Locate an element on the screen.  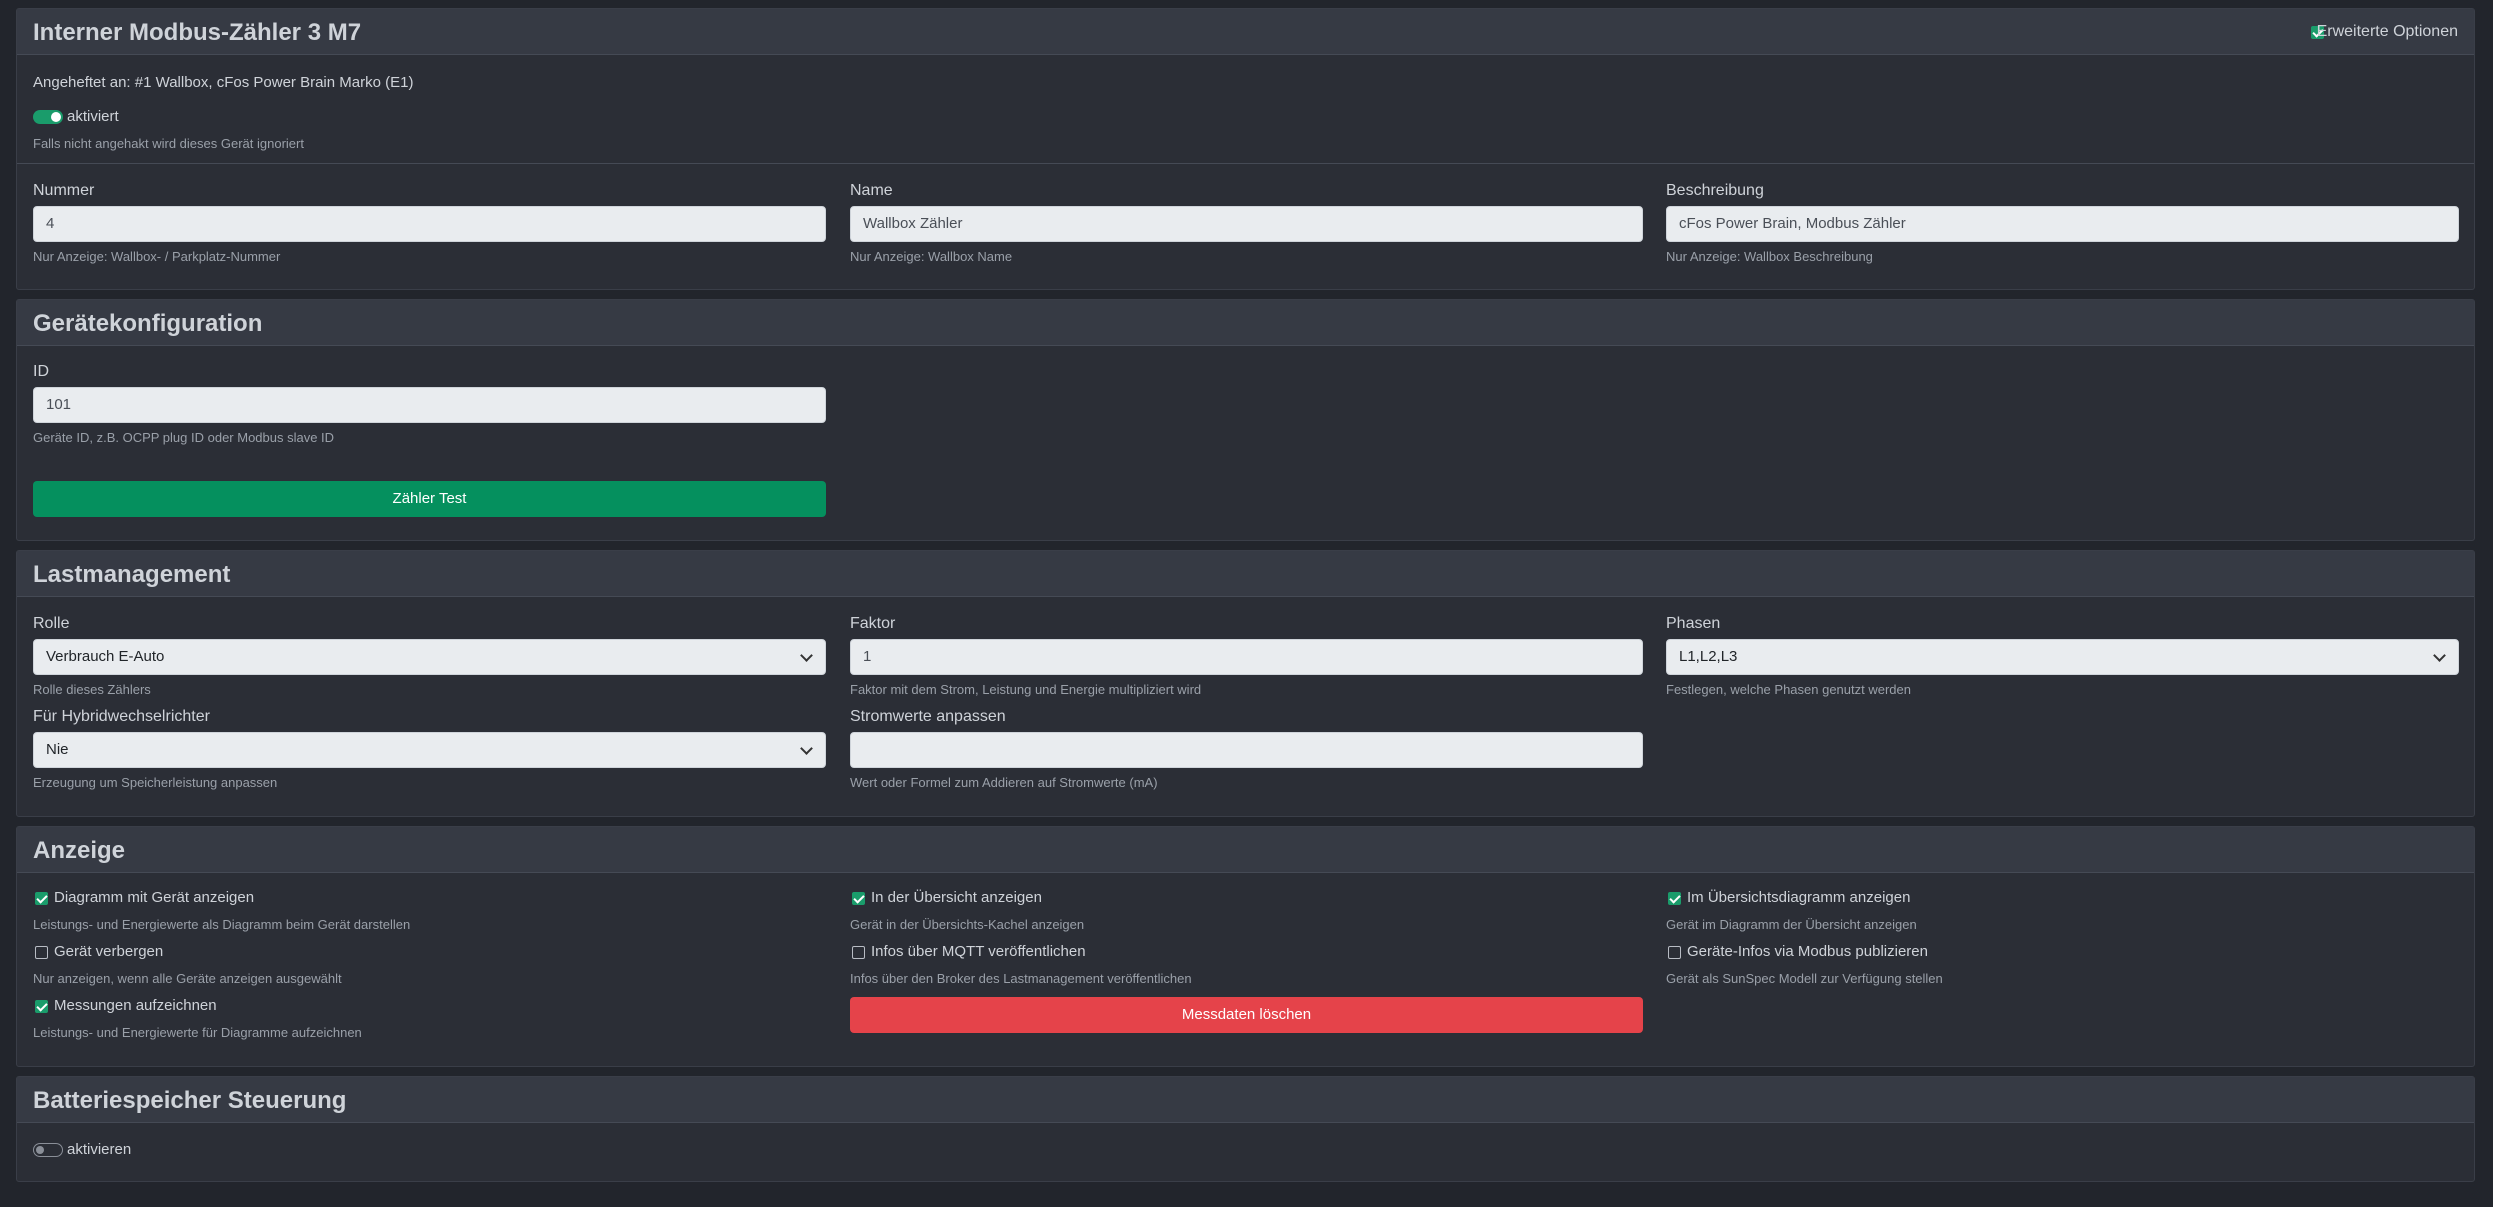
mqtt-publish-label: Infos über MQTT veröffentlichen is located at coordinates (978, 951).